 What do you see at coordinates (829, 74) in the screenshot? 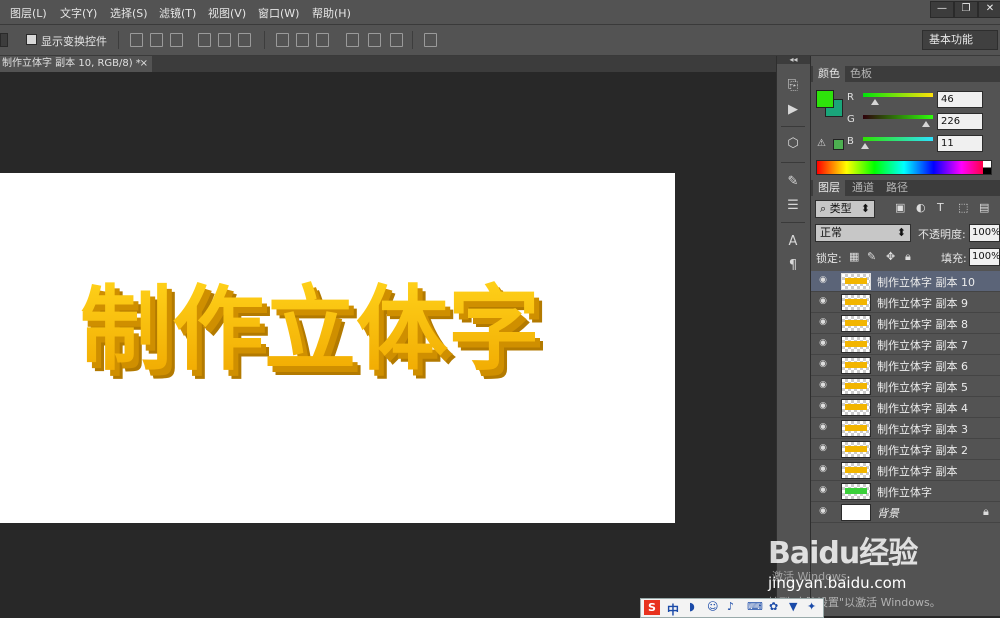
I see `tab-color: 颜色` at bounding box center [829, 74].